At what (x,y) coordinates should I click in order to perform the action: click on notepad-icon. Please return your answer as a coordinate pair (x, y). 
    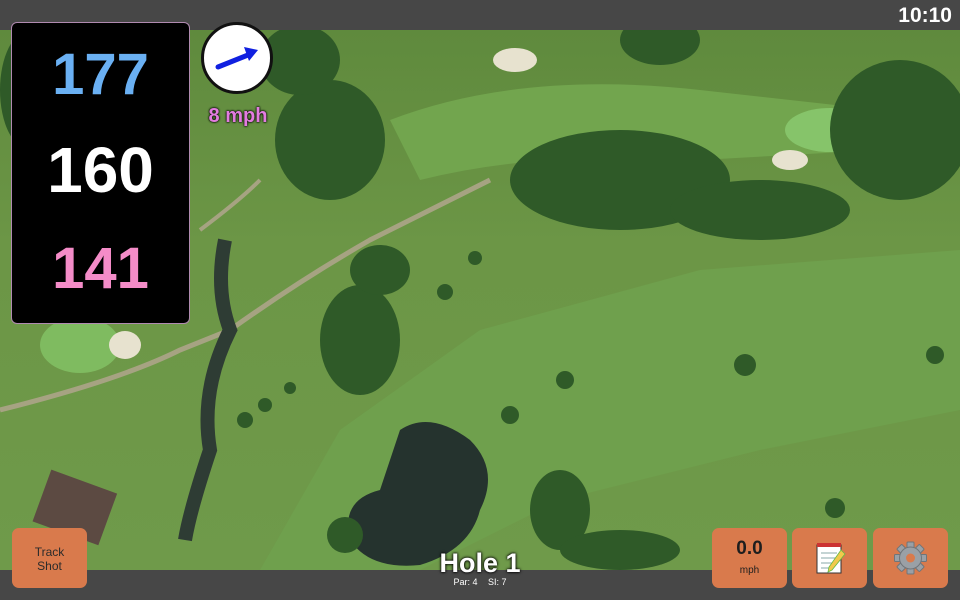
    Looking at the image, I should click on (831, 558).